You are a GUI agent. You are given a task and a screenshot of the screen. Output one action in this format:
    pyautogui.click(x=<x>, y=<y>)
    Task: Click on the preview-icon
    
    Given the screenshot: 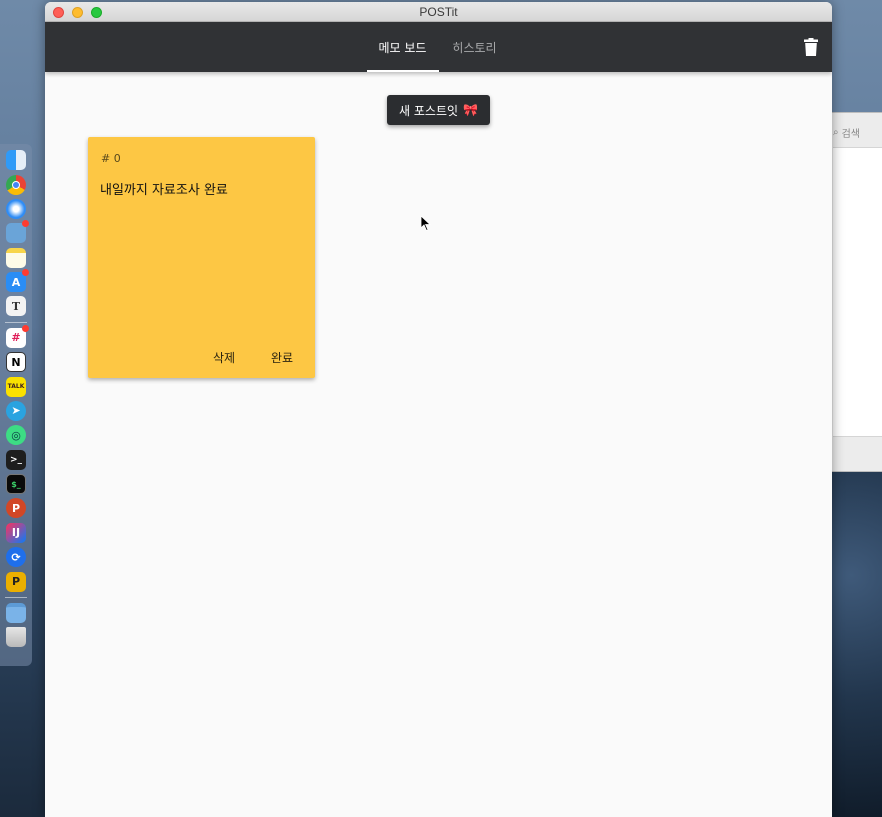 What is the action you would take?
    pyautogui.click(x=17, y=232)
    